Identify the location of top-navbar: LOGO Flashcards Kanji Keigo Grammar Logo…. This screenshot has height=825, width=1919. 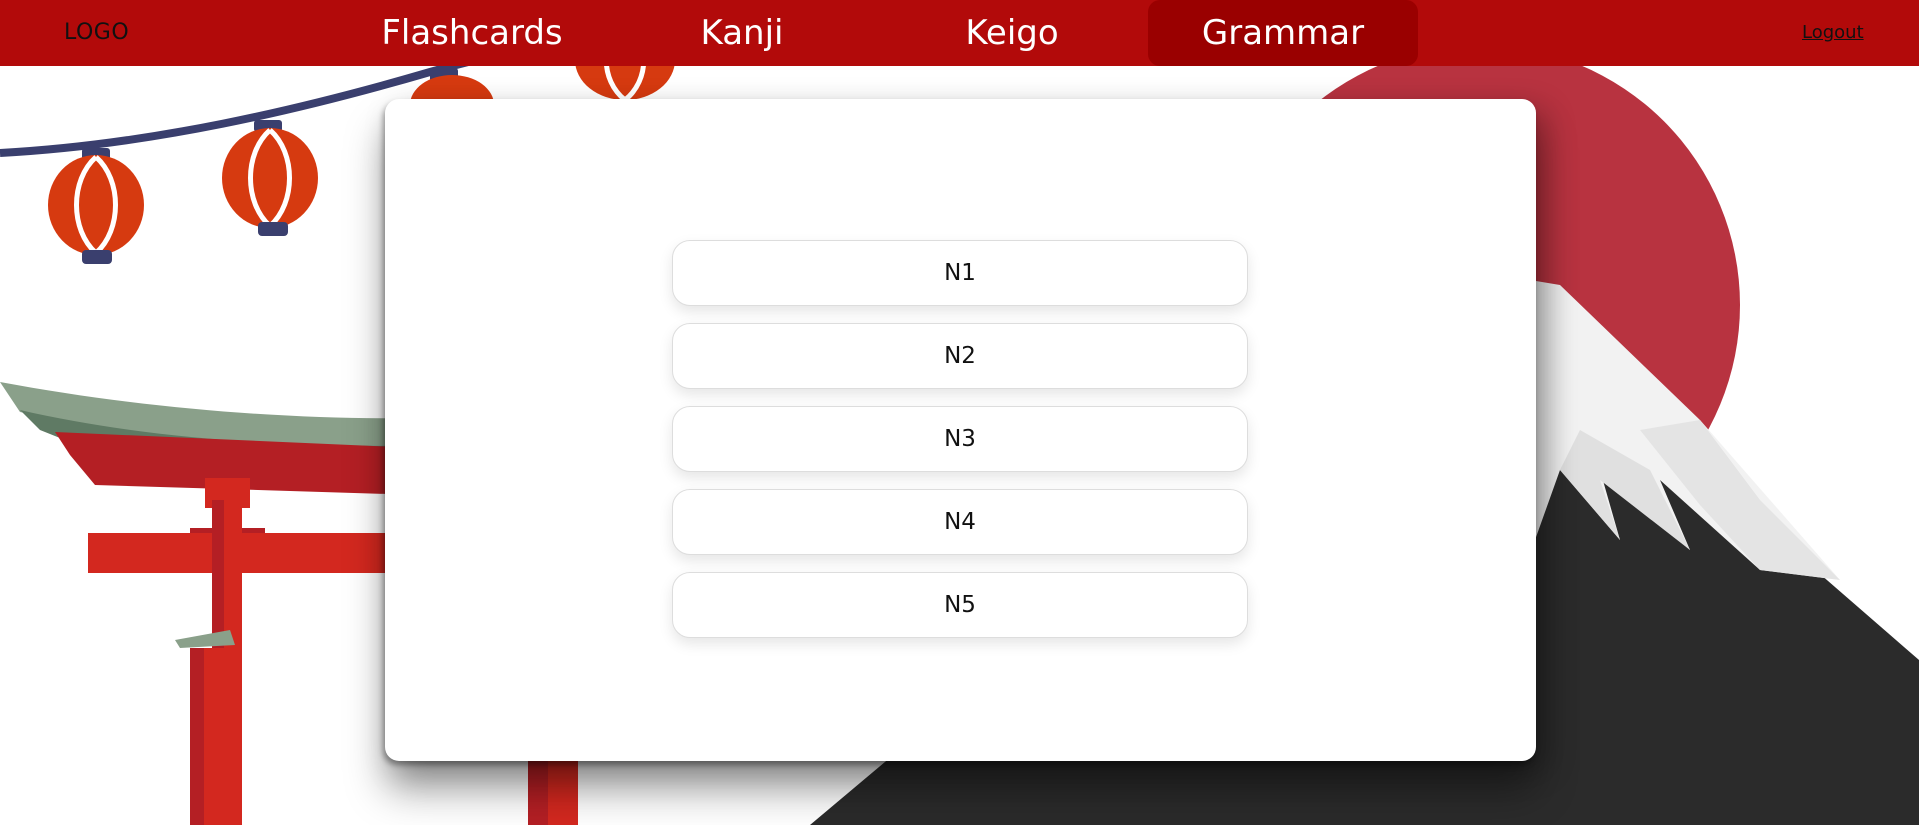
(959, 33).